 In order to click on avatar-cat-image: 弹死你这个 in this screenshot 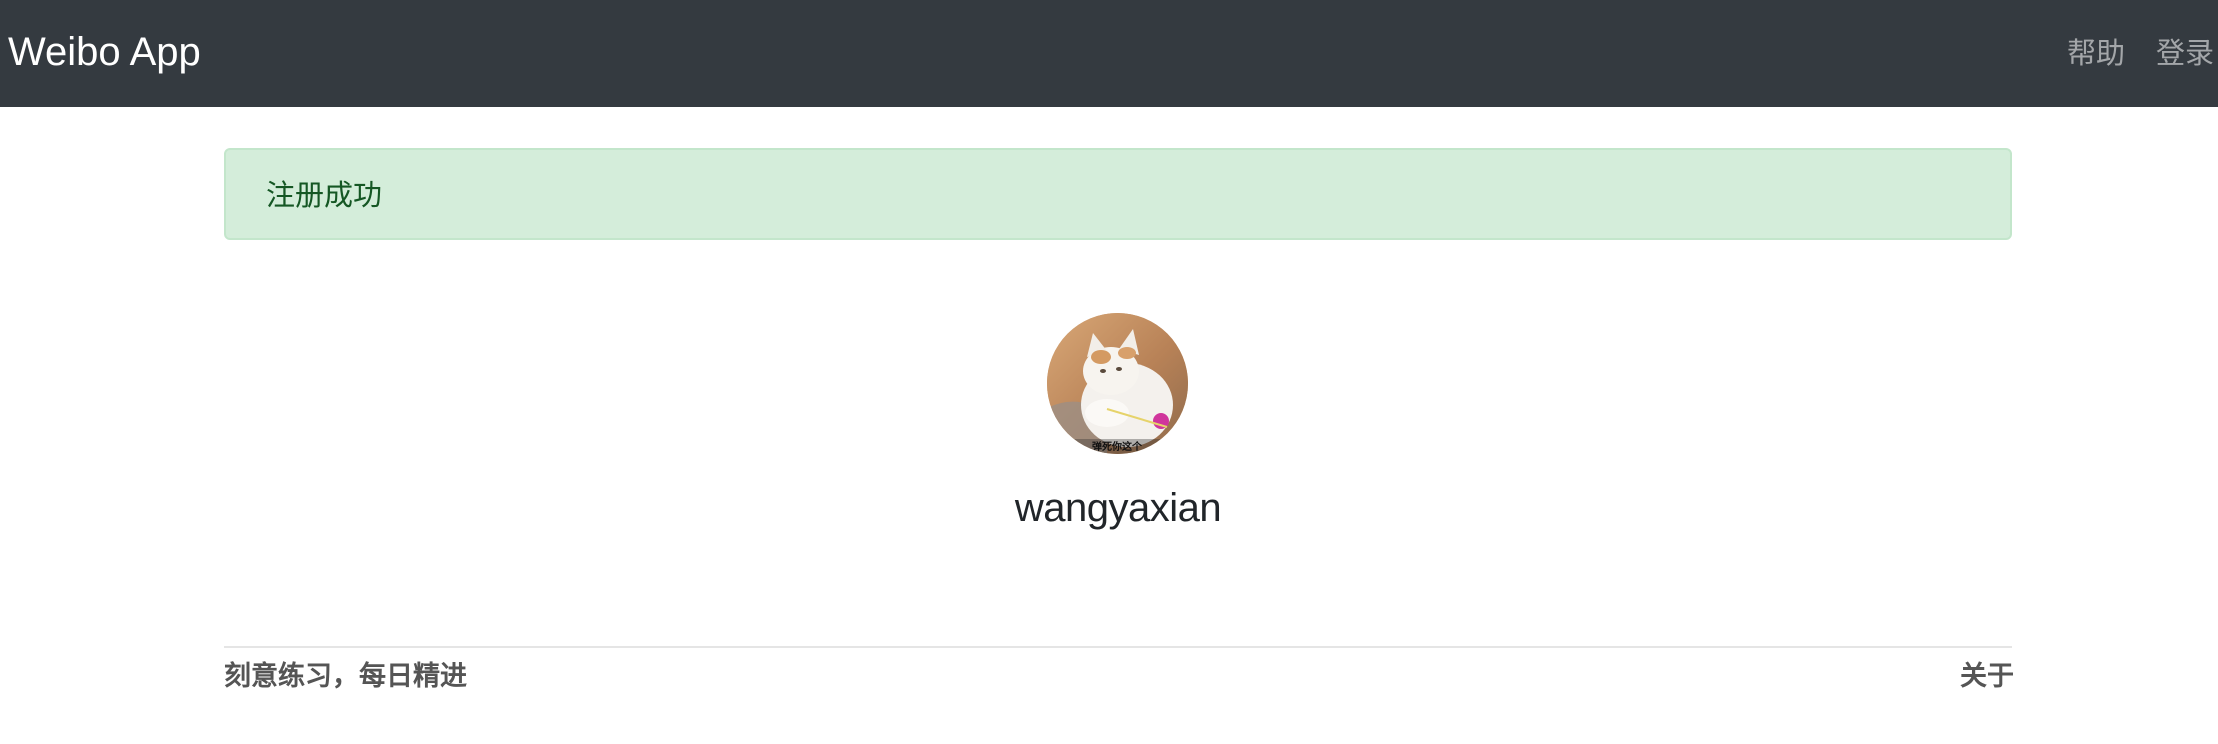, I will do `click(1117, 383)`.